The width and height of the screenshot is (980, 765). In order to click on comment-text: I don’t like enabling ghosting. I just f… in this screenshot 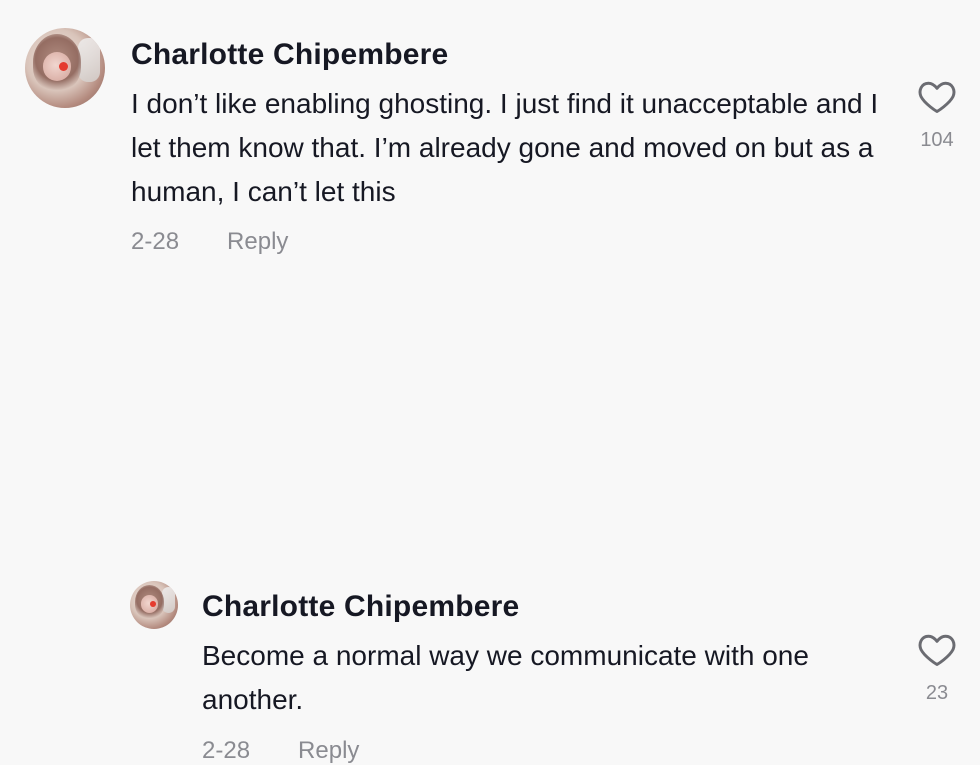, I will do `click(505, 147)`.